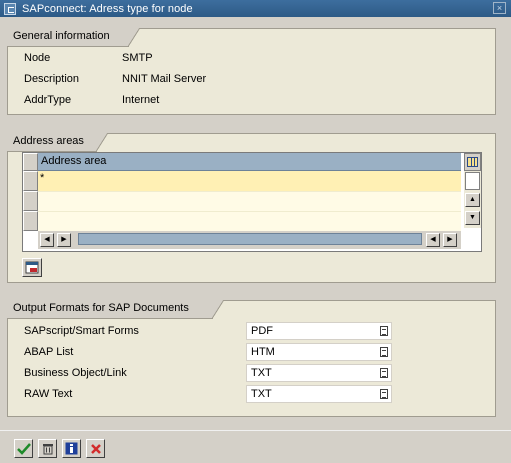 The width and height of the screenshot is (511, 463). I want to click on continue-button, so click(23, 448).